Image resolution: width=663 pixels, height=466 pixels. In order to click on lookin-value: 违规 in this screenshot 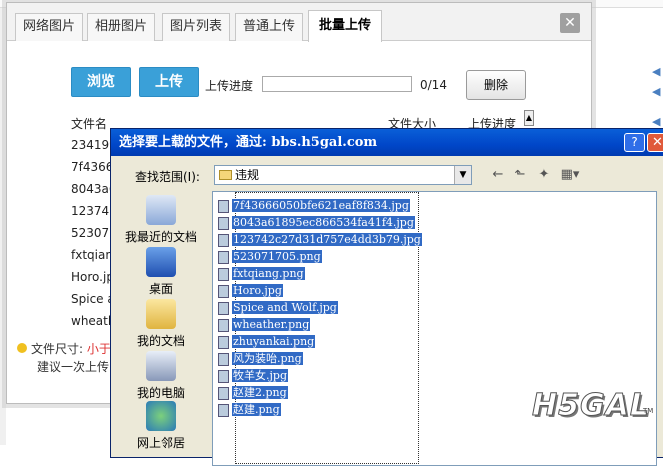, I will do `click(247, 175)`.